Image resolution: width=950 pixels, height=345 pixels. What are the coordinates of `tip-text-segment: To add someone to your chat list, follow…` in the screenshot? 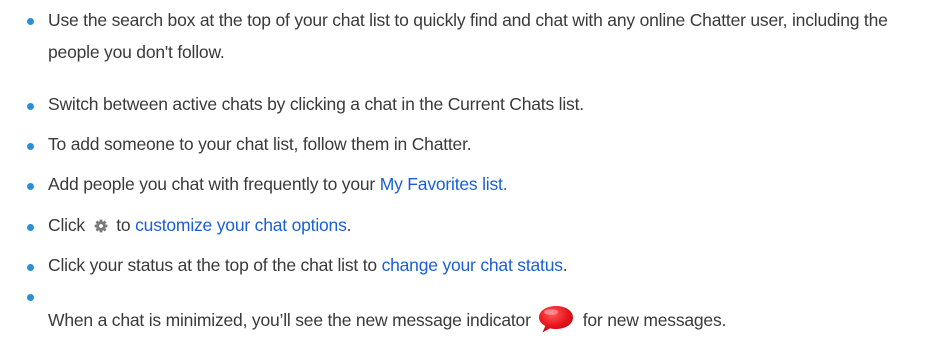 It's located at (260, 144).